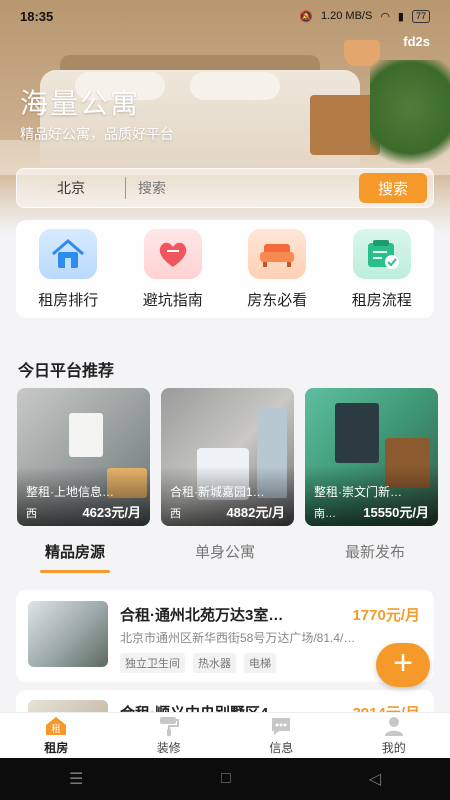 Image resolution: width=450 pixels, height=800 pixels. I want to click on tab-latest: 最新发布, so click(375, 555).